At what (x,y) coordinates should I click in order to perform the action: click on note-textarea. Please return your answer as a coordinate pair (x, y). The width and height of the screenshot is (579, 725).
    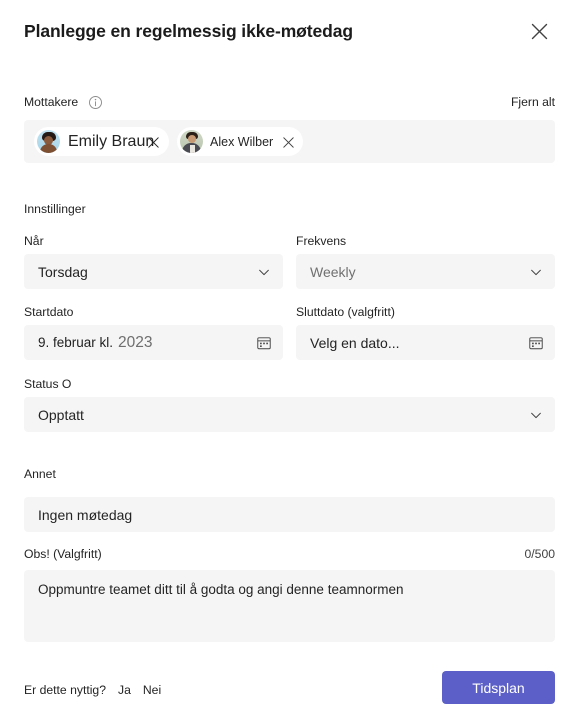
    Looking at the image, I should click on (289, 606).